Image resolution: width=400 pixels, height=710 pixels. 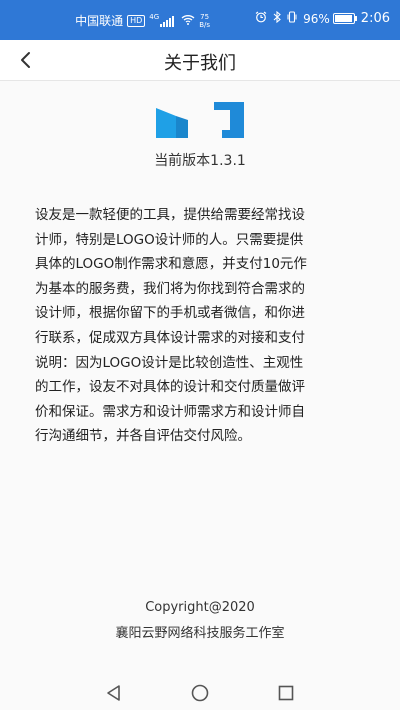 What do you see at coordinates (171, 264) in the screenshot?
I see `description-line: 具体的LOGO制作需求和意愿，并支付10元作` at bounding box center [171, 264].